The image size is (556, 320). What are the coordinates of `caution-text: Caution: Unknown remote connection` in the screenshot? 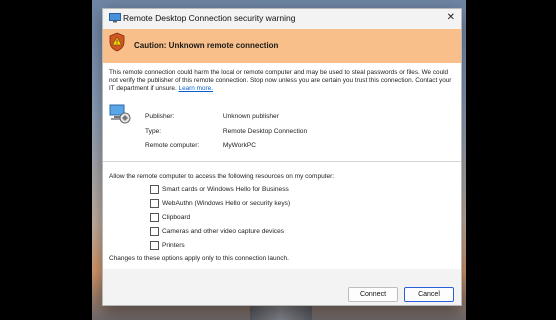 It's located at (206, 45).